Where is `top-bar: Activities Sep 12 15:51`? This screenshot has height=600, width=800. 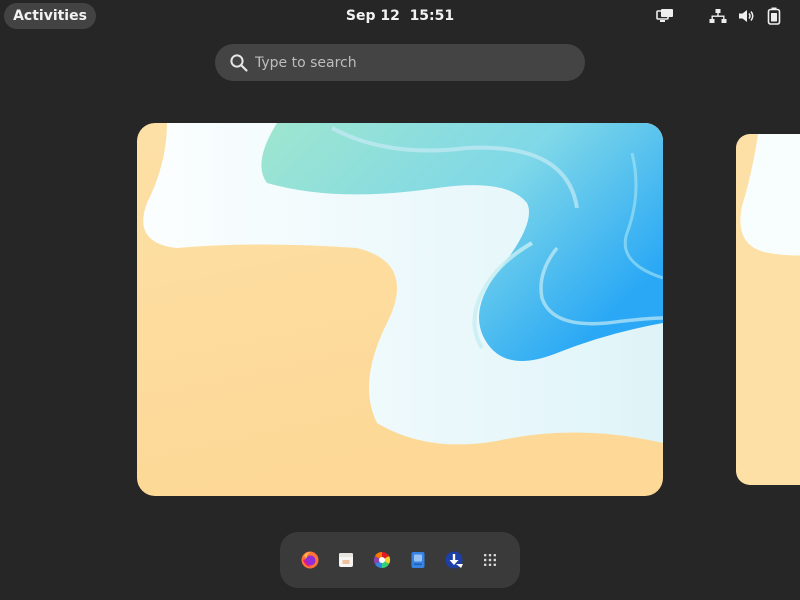 top-bar: Activities Sep 12 15:51 is located at coordinates (400, 16).